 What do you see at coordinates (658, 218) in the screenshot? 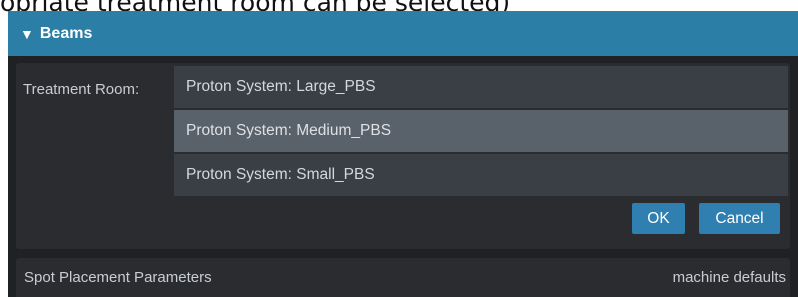
I see `ok-button: OK` at bounding box center [658, 218].